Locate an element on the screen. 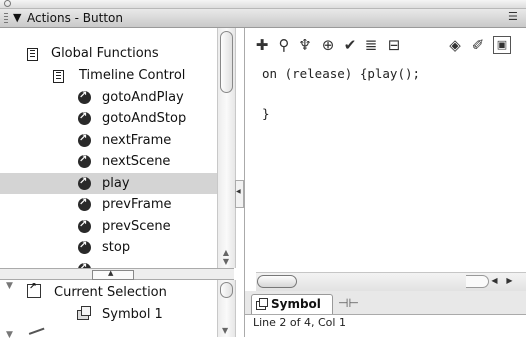 Image resolution: width=526 pixels, height=342 pixels. toolbox-item-prevframe: prevFrame is located at coordinates (108, 204).